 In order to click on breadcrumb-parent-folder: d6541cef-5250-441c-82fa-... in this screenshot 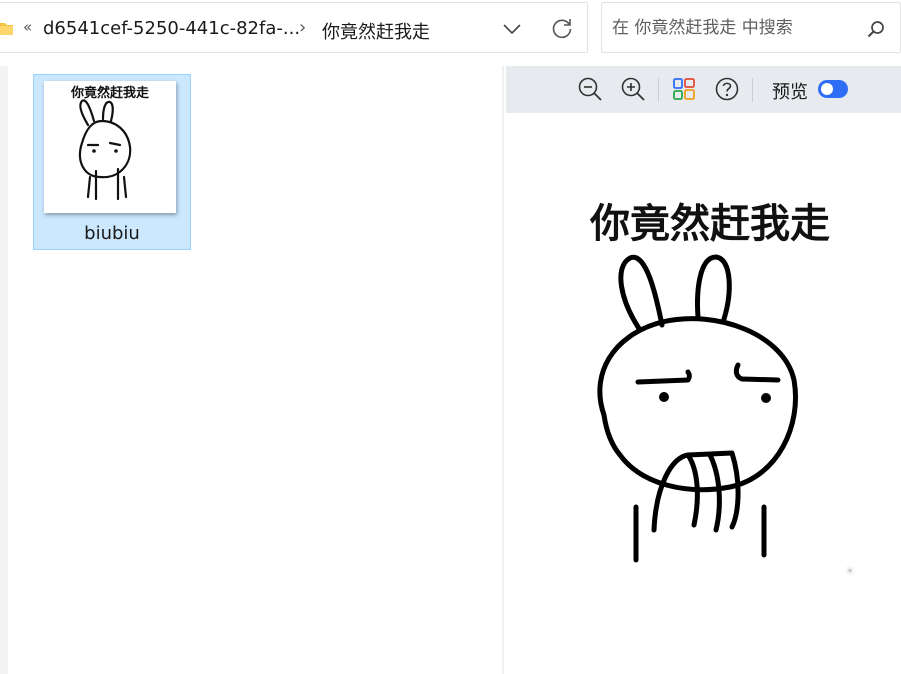, I will do `click(171, 28)`.